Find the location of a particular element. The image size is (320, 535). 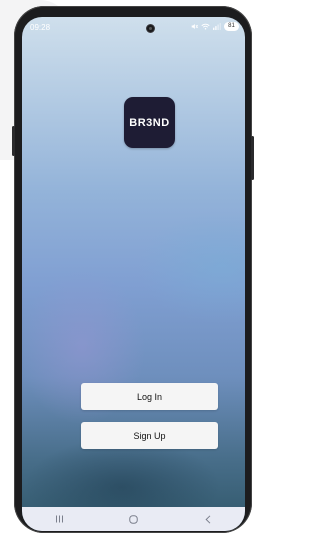

signal-icon is located at coordinates (217, 26).